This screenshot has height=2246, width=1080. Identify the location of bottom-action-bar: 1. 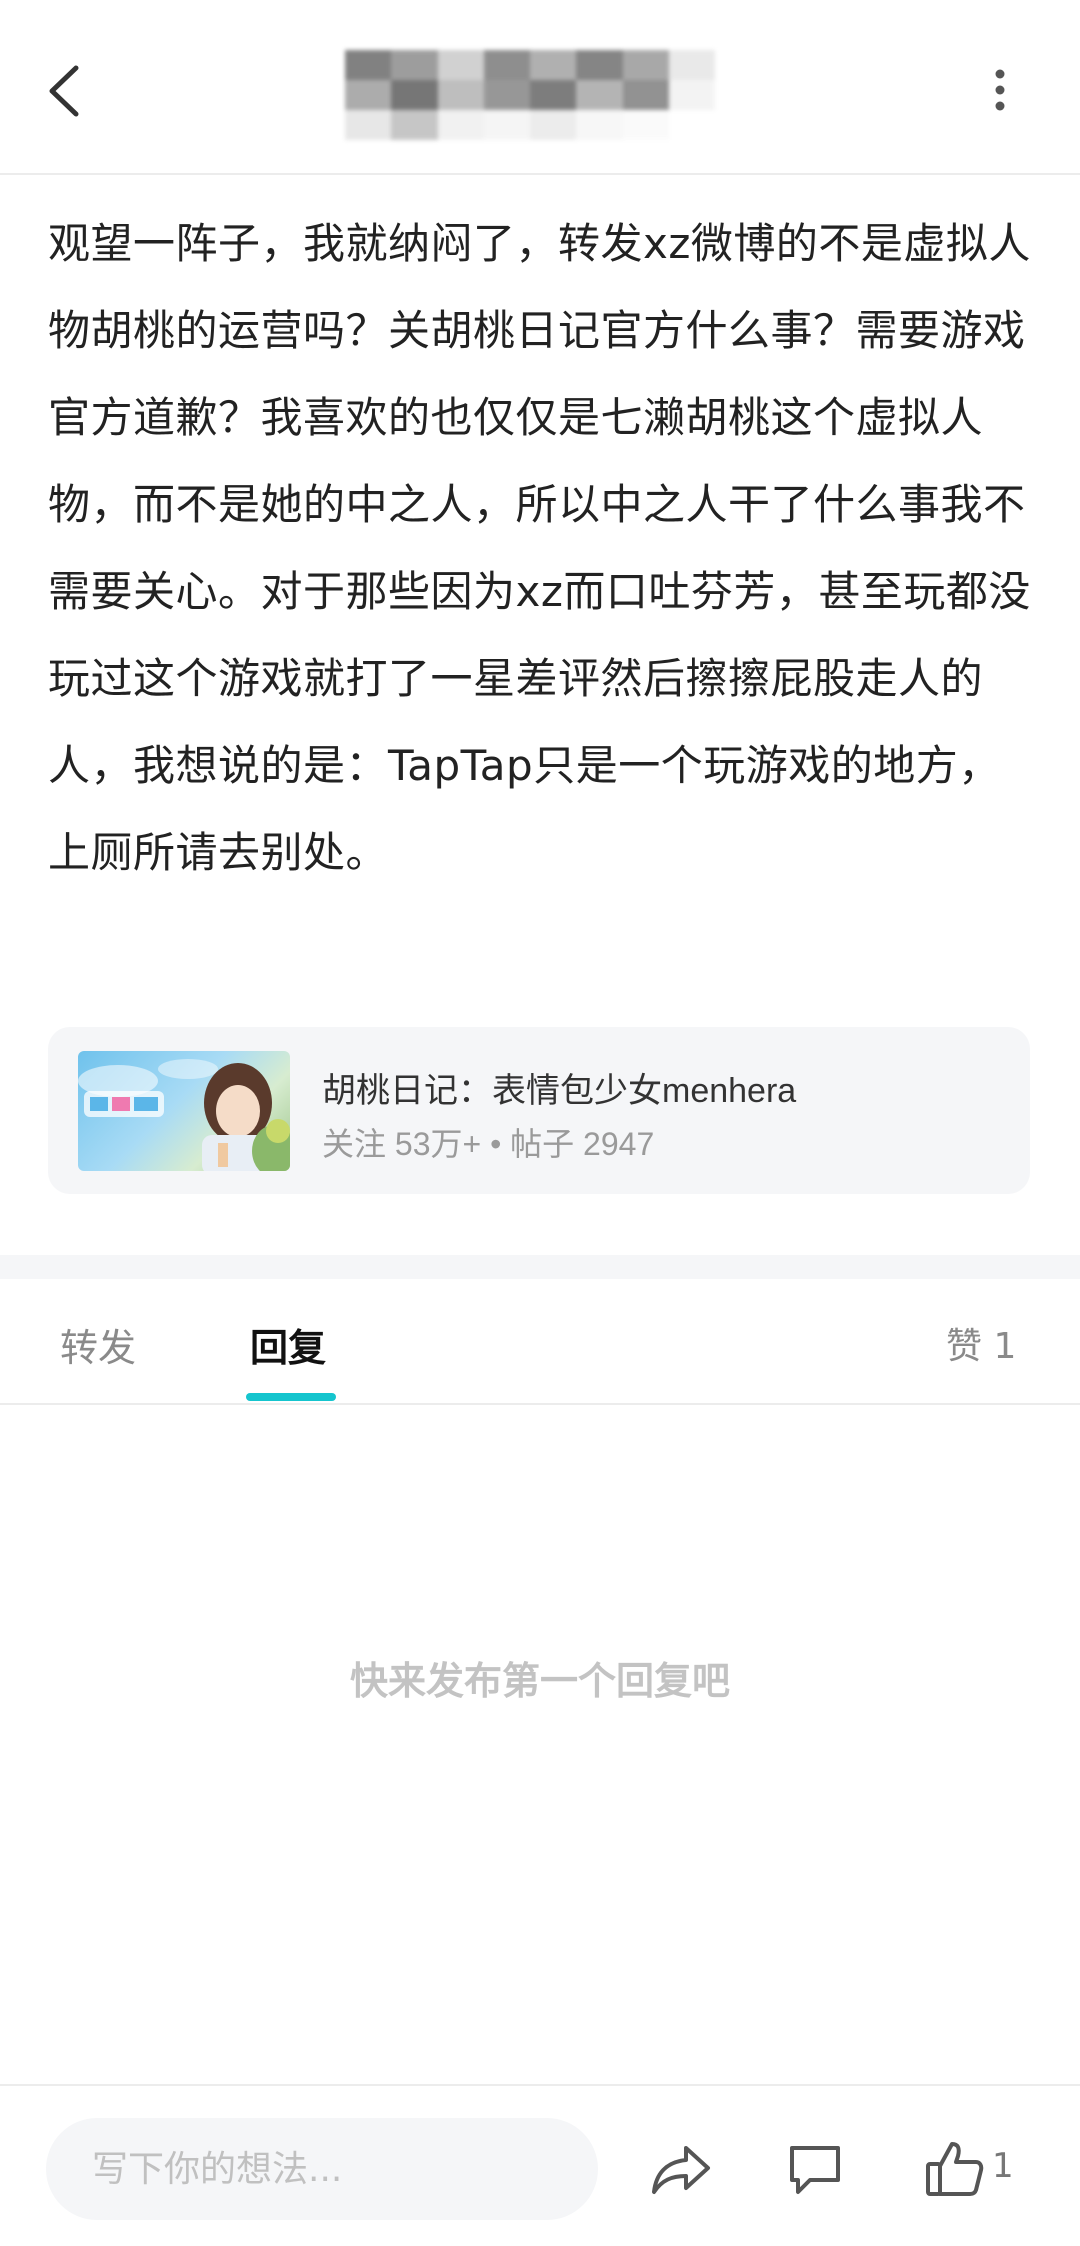
(540, 2165).